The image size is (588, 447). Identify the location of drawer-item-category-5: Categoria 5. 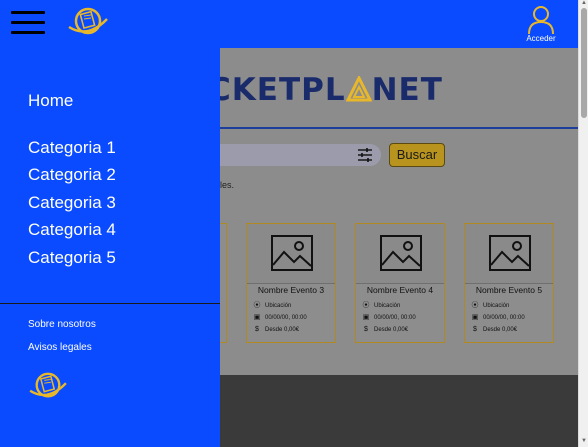
(72, 258).